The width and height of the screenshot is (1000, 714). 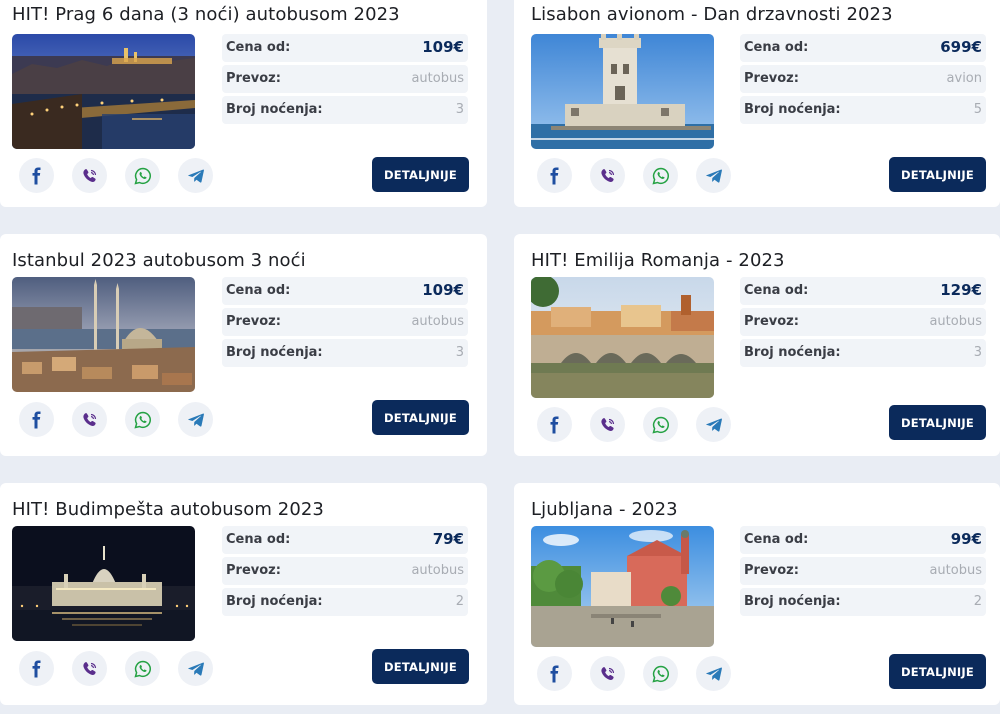 I want to click on offer-title: HIT! Prag 6 dana (3 noći) autobusom 2023, so click(x=206, y=14).